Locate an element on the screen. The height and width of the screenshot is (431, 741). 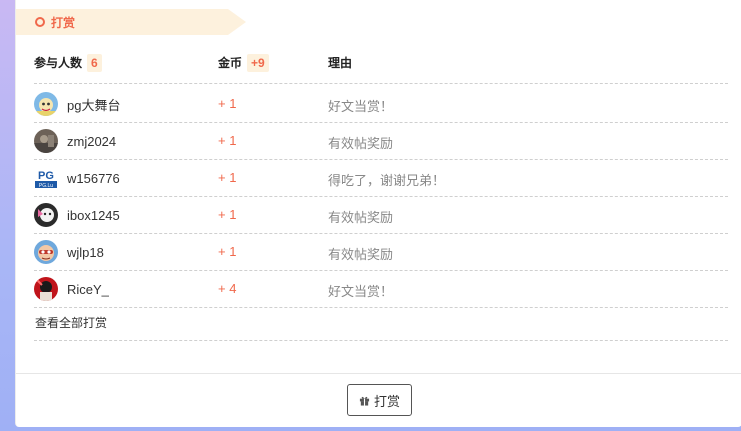
table-row: ibox1245 + 1 有效帖奖励 is located at coordinates (381, 215).